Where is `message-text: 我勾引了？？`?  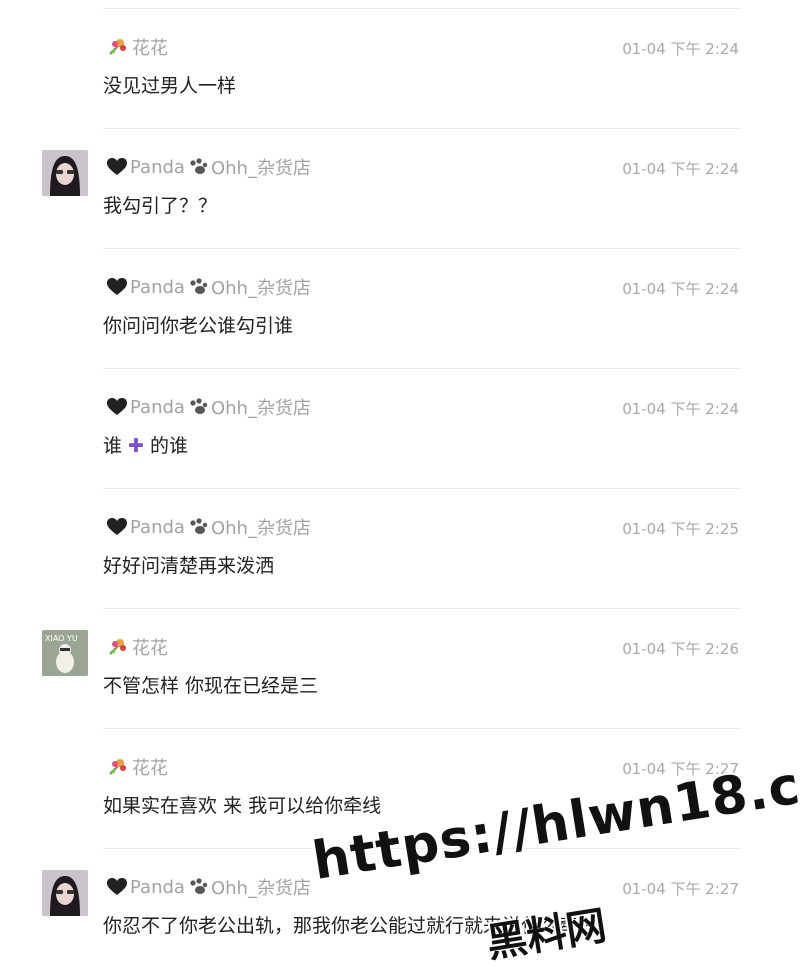 message-text: 我勾引了？？ is located at coordinates (160, 206).